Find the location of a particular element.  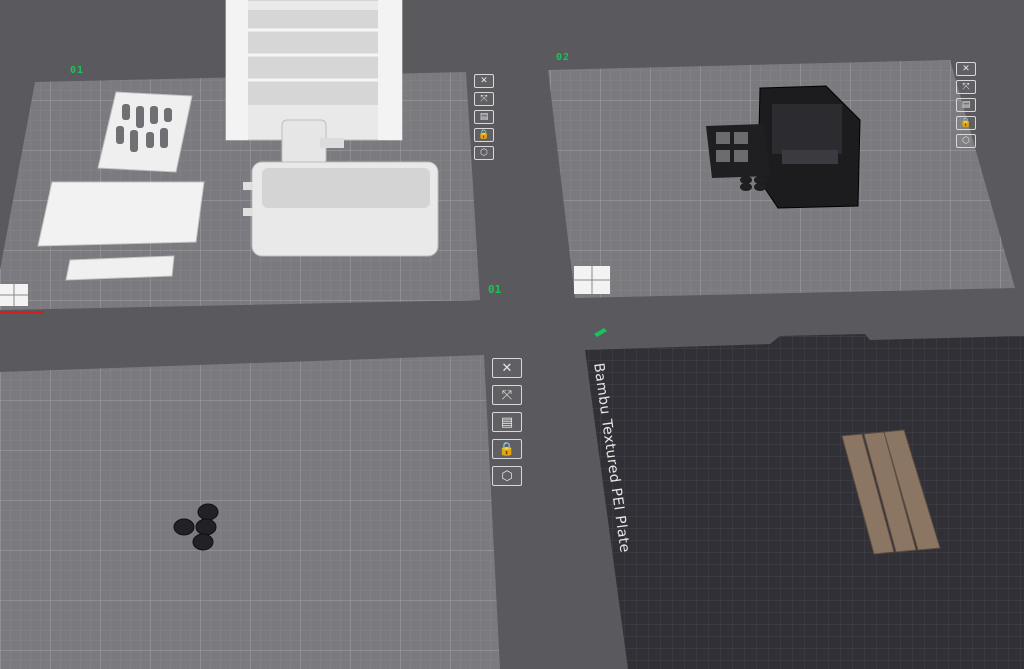

model-black-frame is located at coordinates (738, 151).